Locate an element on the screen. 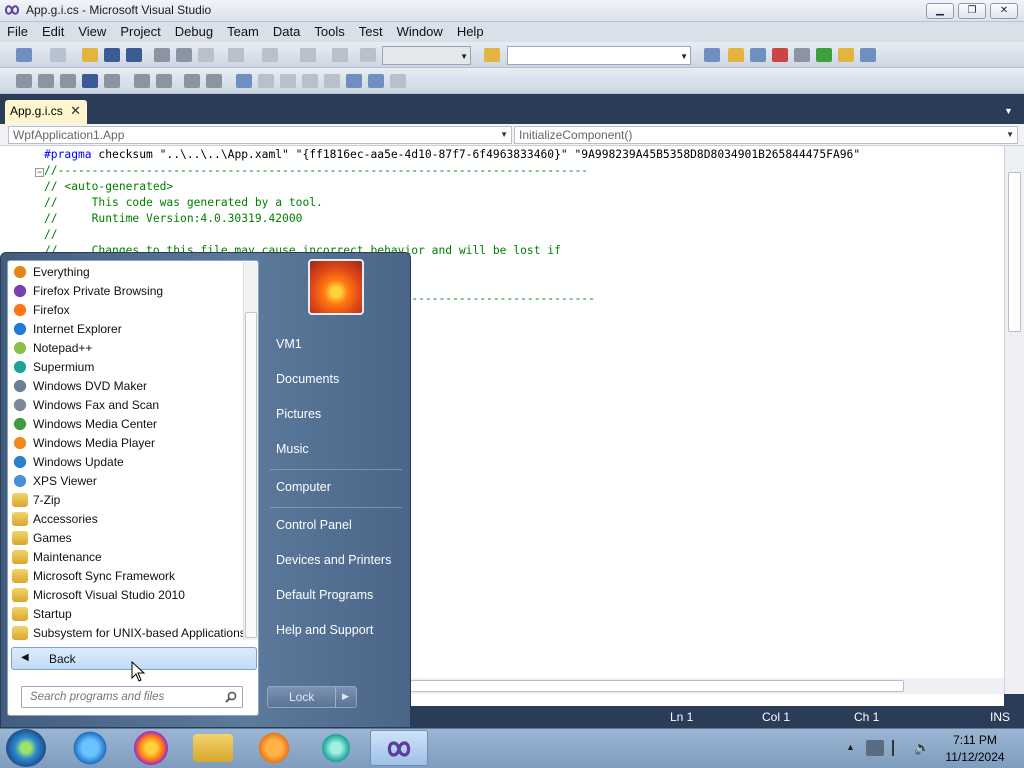 Image resolution: width=1024 pixels, height=768 pixels. save-all-icon is located at coordinates (134, 55).